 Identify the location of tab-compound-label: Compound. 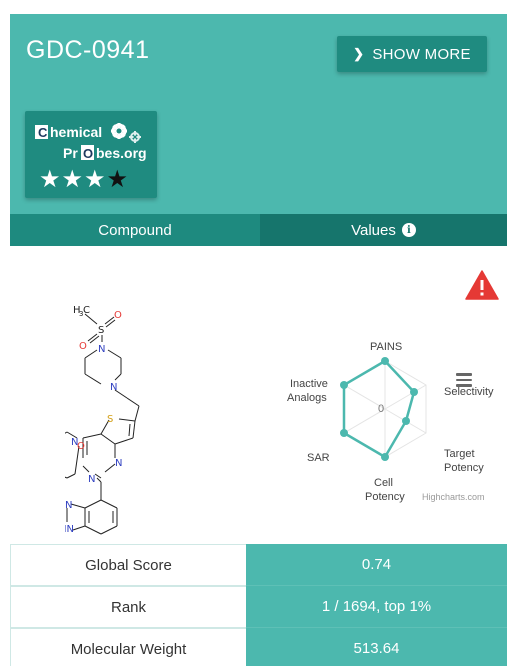
(135, 230).